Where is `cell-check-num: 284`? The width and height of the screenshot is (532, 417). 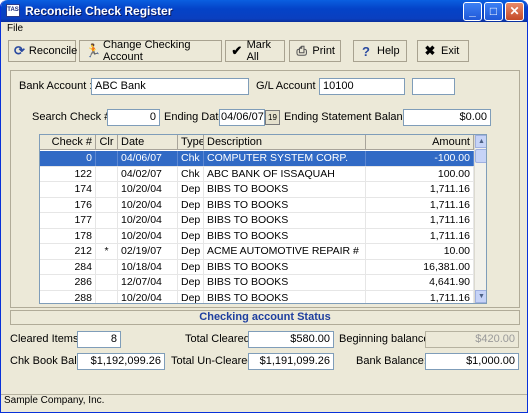
cell-check-num: 284 is located at coordinates (68, 266).